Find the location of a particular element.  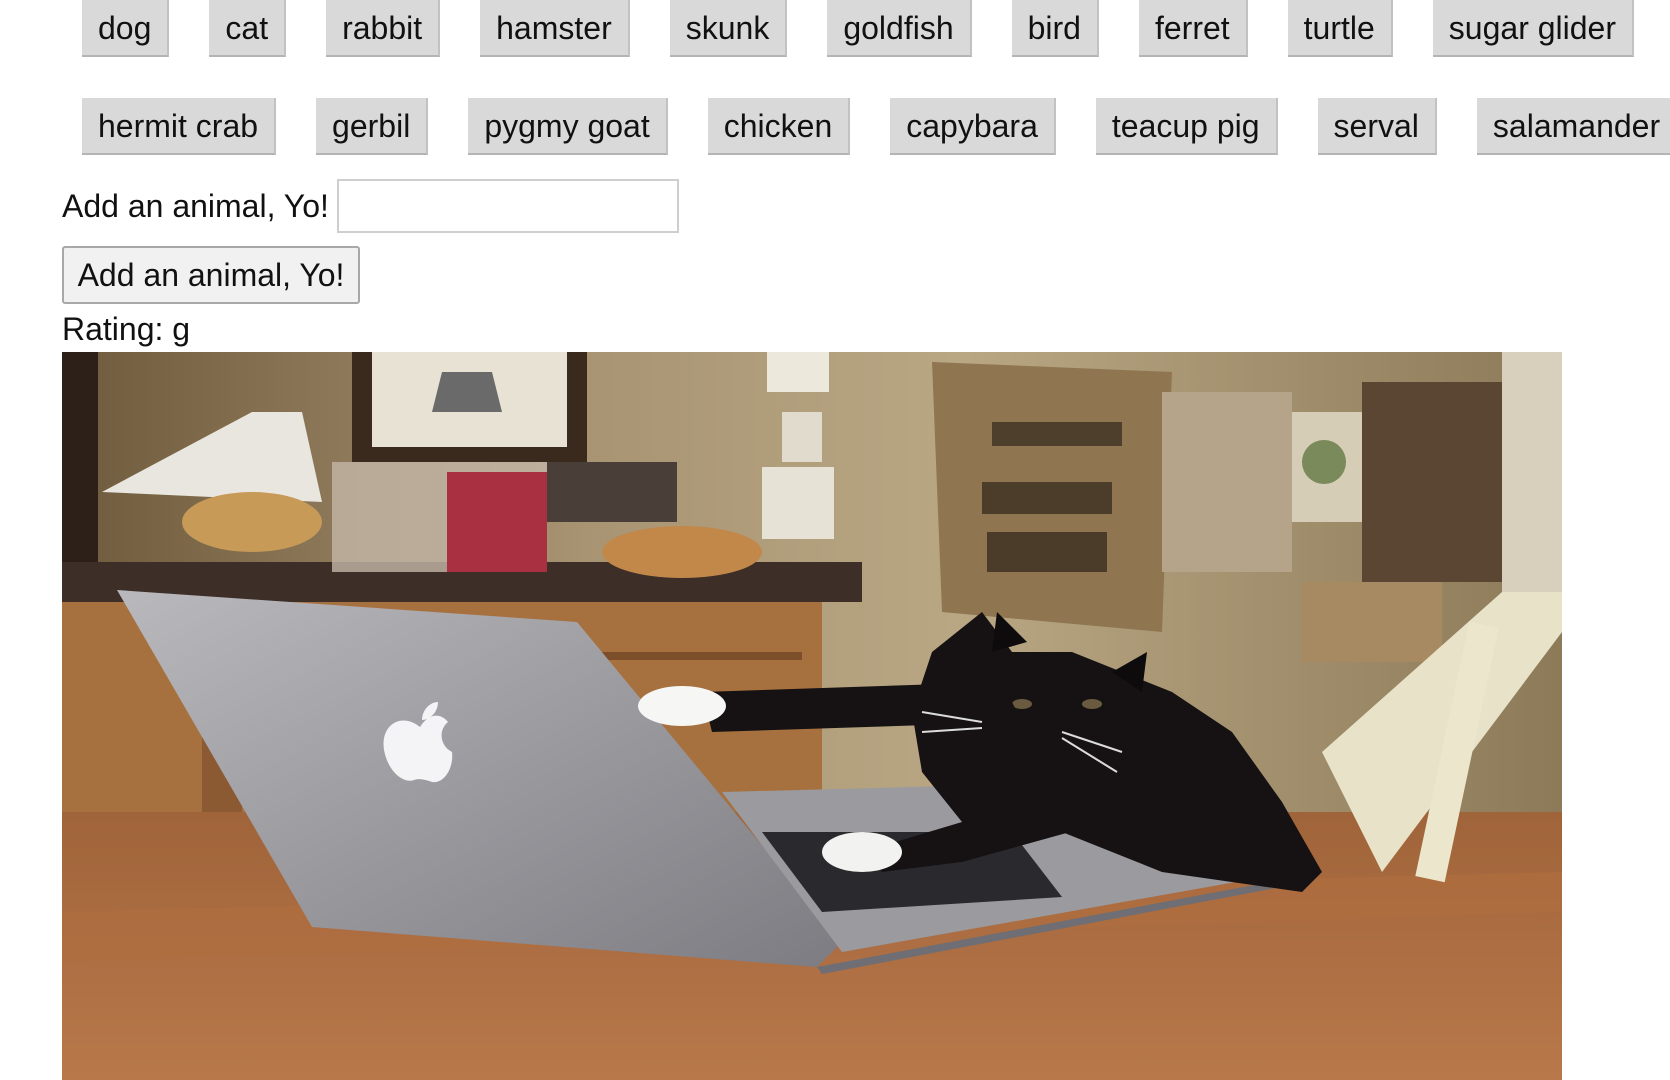

add-animal-form: Add an animal, Yo! is located at coordinates (370, 206).